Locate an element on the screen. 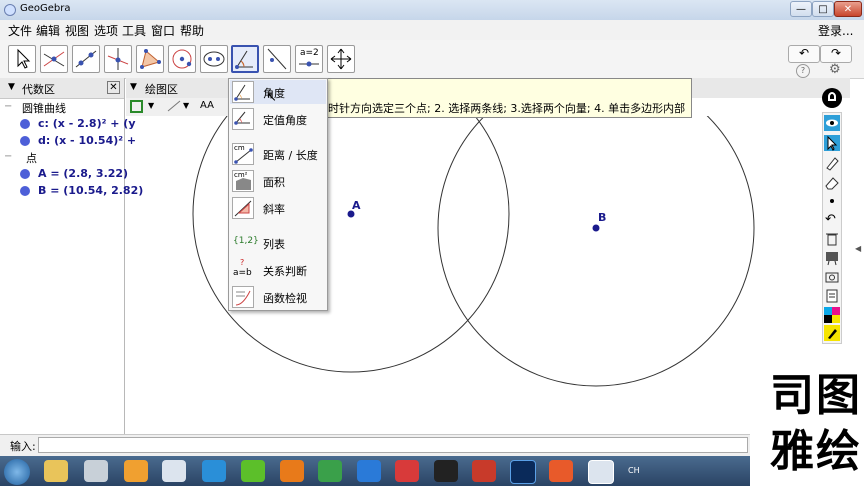  reflect-tool-button is located at coordinates (277, 59).